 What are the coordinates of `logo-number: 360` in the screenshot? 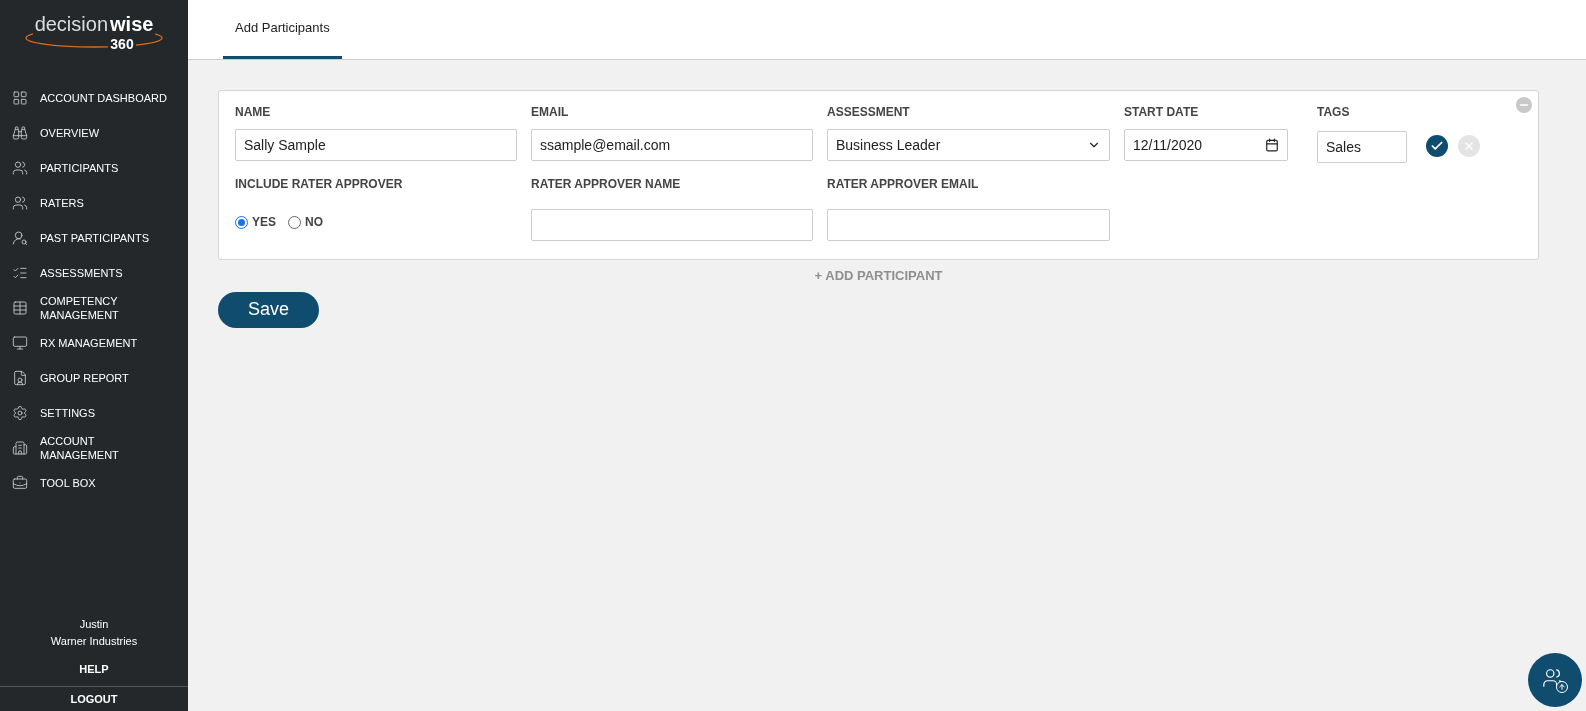 It's located at (122, 44).